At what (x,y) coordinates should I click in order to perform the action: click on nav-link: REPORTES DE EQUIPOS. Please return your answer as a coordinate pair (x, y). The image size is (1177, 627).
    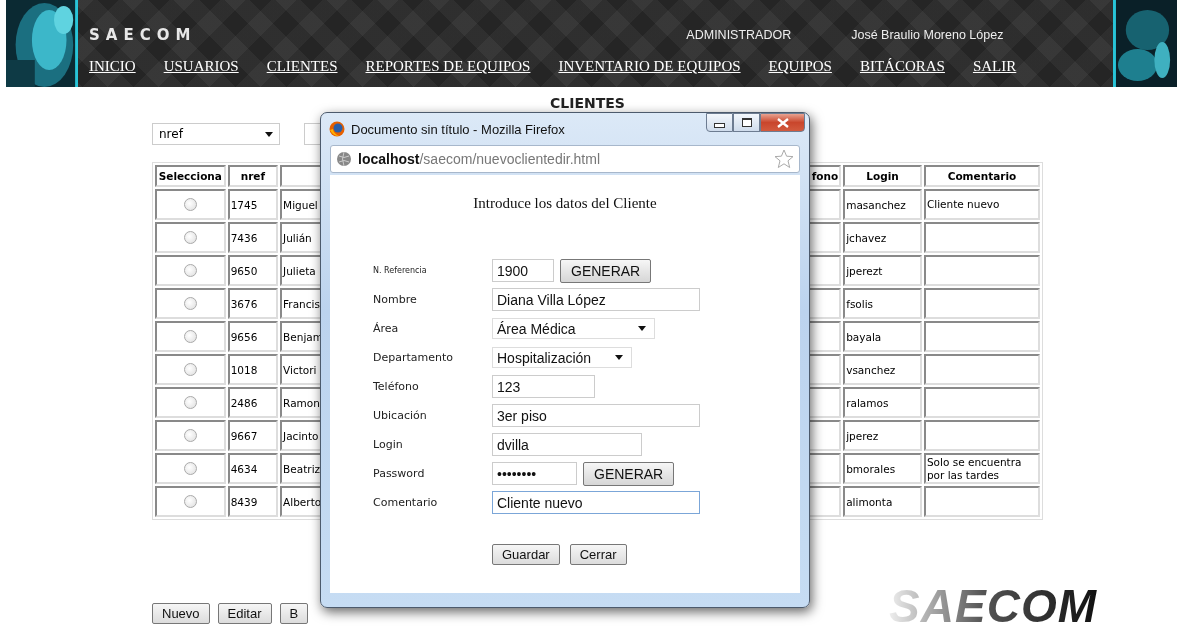
    Looking at the image, I should click on (448, 66).